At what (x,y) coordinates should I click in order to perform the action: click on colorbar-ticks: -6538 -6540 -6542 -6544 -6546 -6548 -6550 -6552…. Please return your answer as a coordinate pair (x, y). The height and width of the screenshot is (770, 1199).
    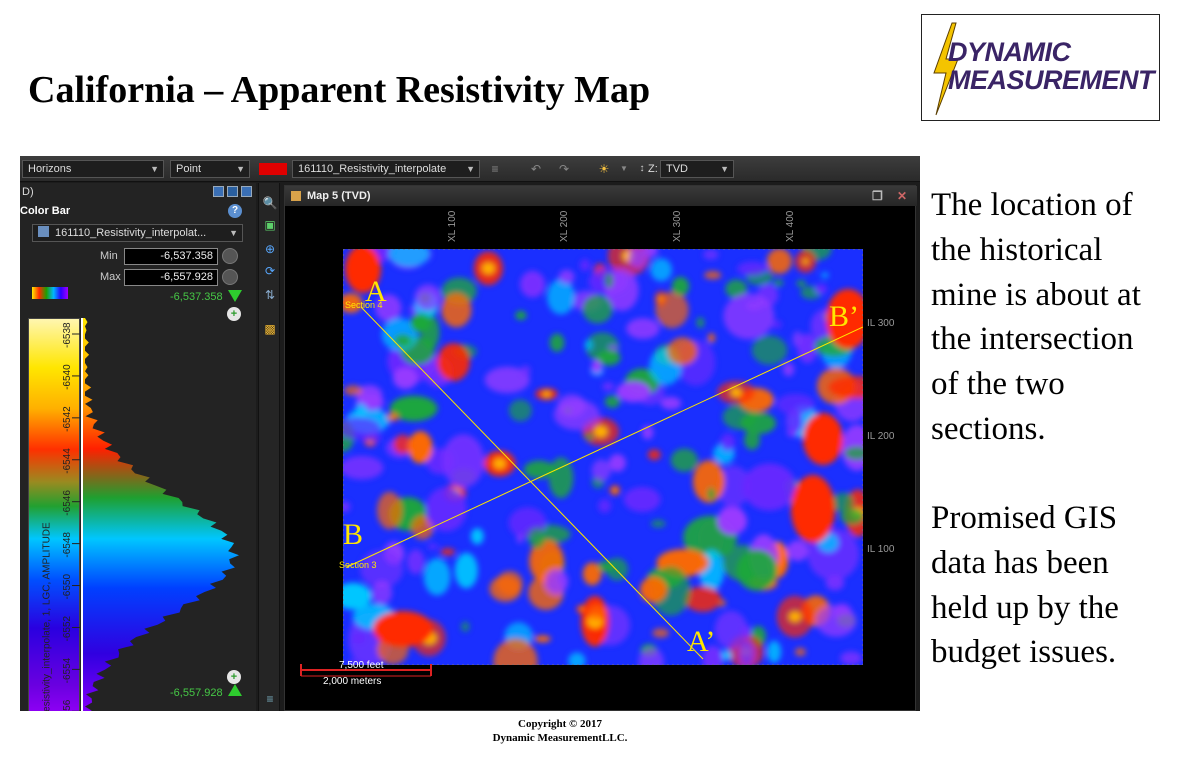
    Looking at the image, I should click on (71, 516).